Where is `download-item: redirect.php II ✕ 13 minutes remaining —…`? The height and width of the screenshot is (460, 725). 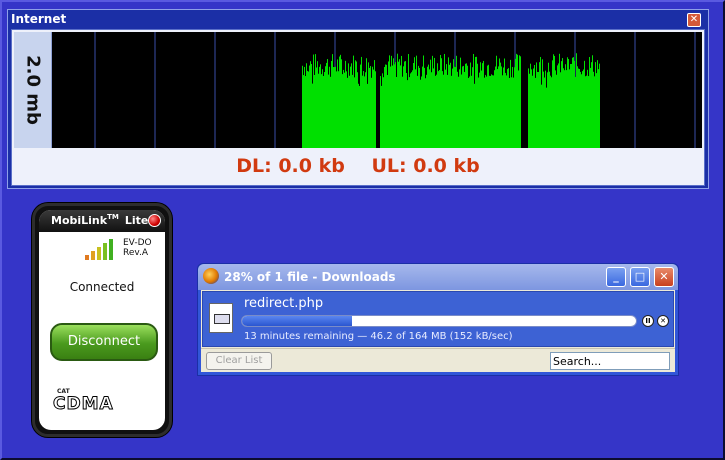 download-item: redirect.php II ✕ 13 minutes remaining —… is located at coordinates (438, 319).